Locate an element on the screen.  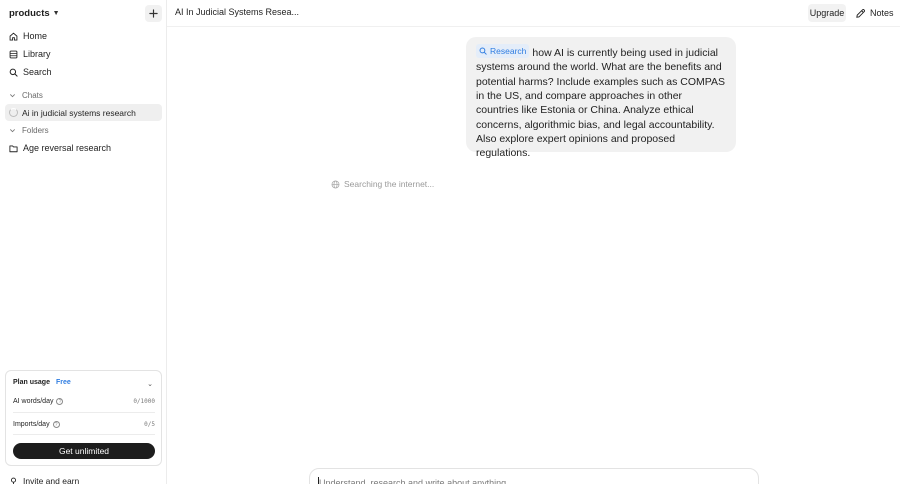
usage-value: 0/1000 is located at coordinates (144, 401).